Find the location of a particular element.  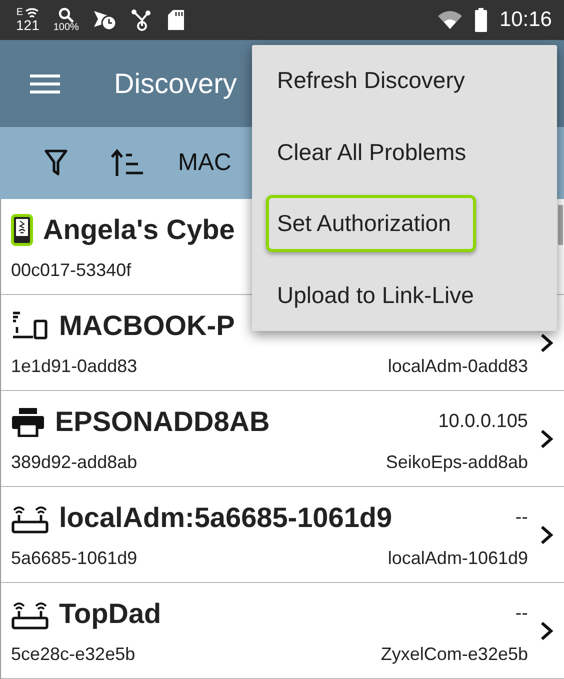

device-name: Angela's Cybe is located at coordinates (139, 230).